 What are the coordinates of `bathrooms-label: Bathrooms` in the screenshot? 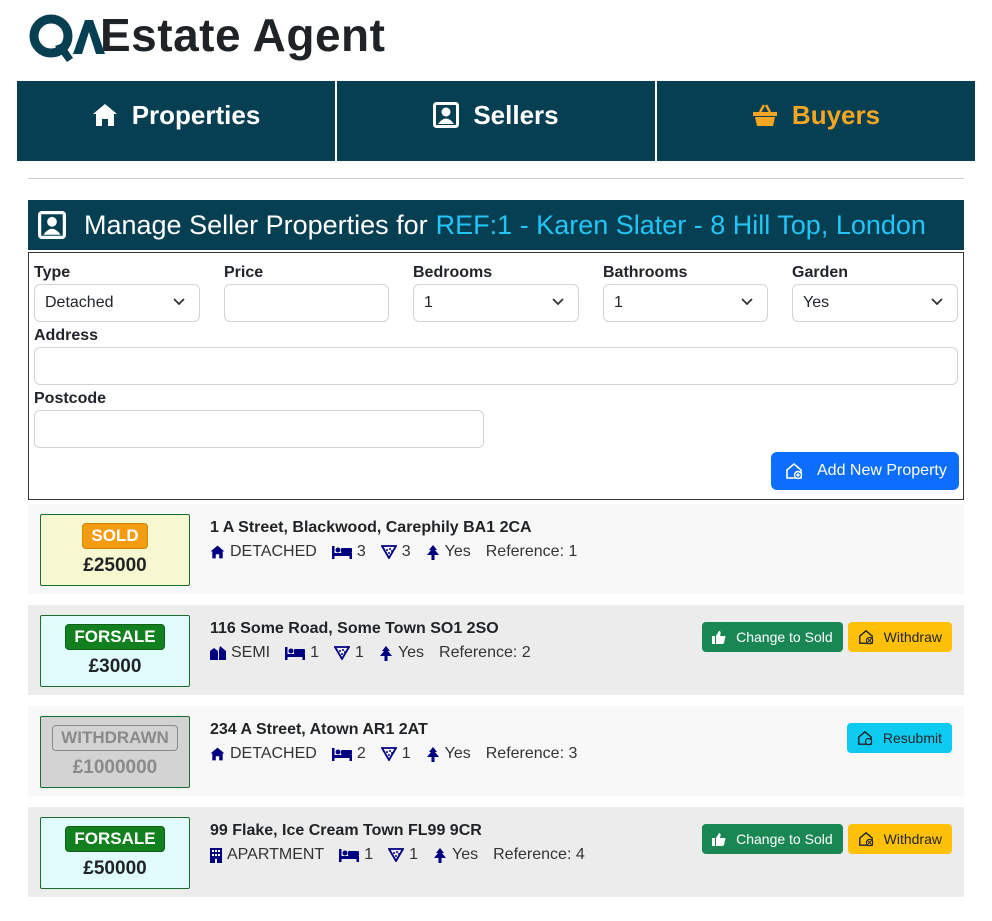 It's located at (645, 272).